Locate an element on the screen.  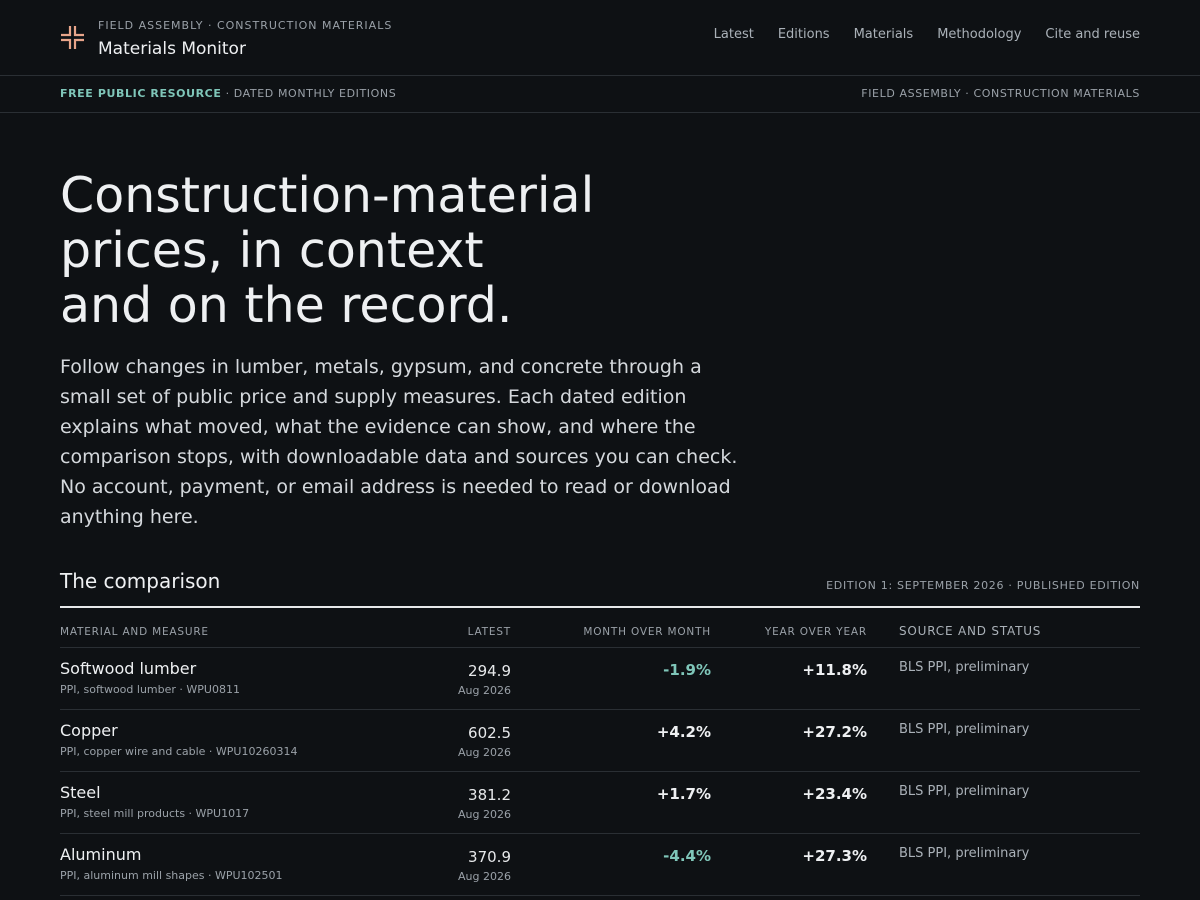
banner-right: FIELD ASSEMBLY · CONSTRUCTION MATERIALS is located at coordinates (1000, 93).